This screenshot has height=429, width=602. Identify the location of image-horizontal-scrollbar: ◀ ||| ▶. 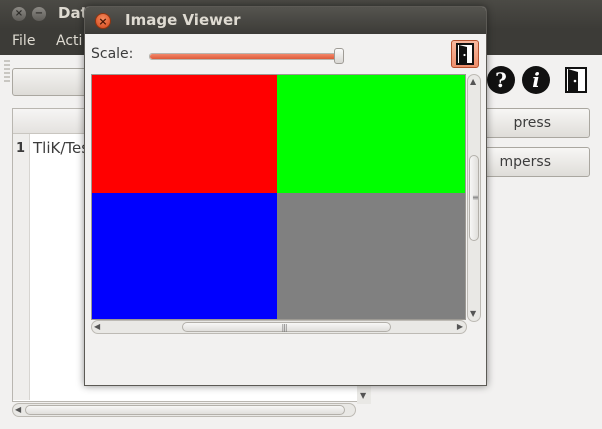
(279, 327).